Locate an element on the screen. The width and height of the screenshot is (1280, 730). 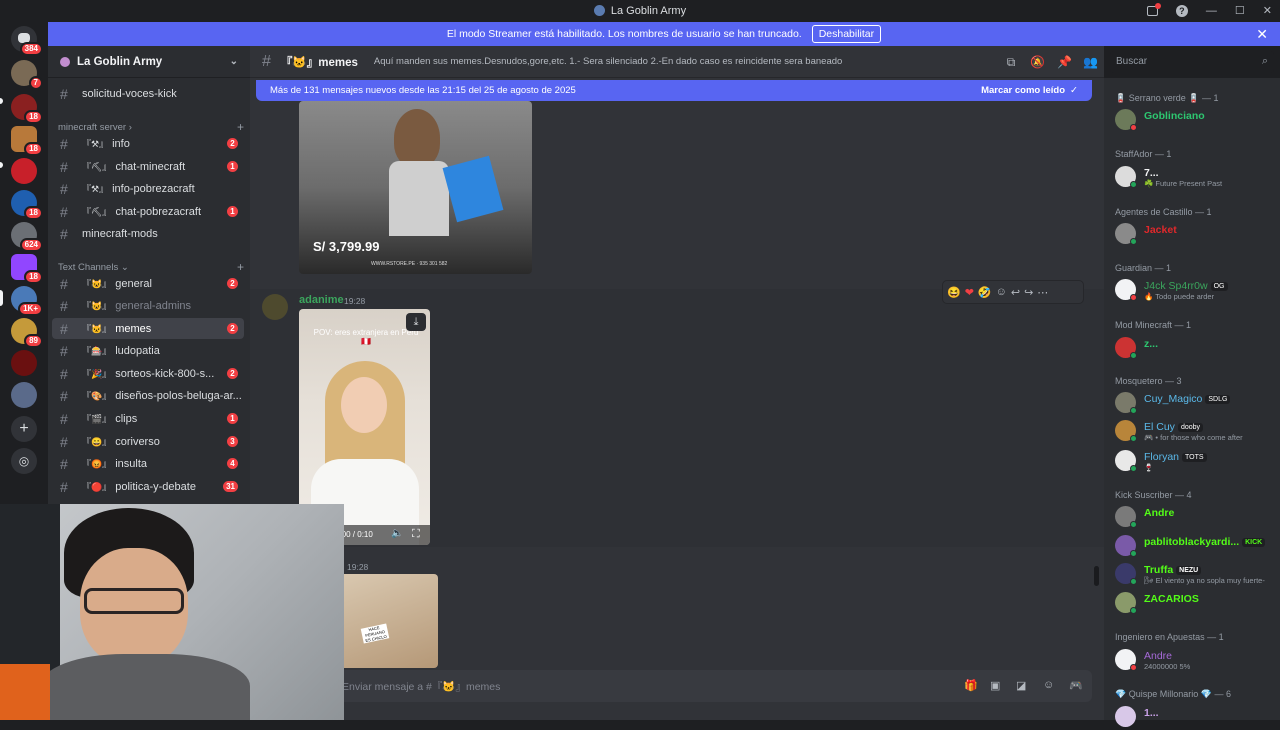
direct-messages-icon: 384 is located at coordinates (27, 41).